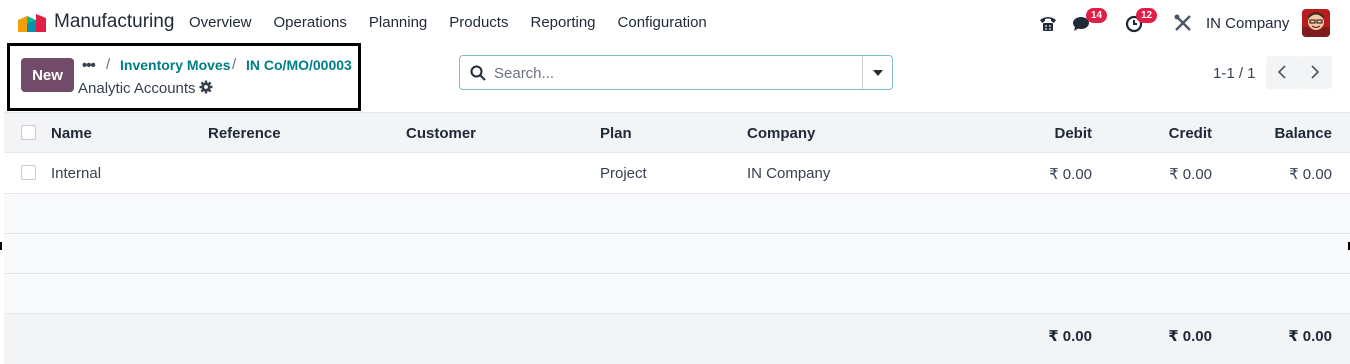 The height and width of the screenshot is (364, 1350). What do you see at coordinates (616, 133) in the screenshot?
I see `column-plan: Plan` at bounding box center [616, 133].